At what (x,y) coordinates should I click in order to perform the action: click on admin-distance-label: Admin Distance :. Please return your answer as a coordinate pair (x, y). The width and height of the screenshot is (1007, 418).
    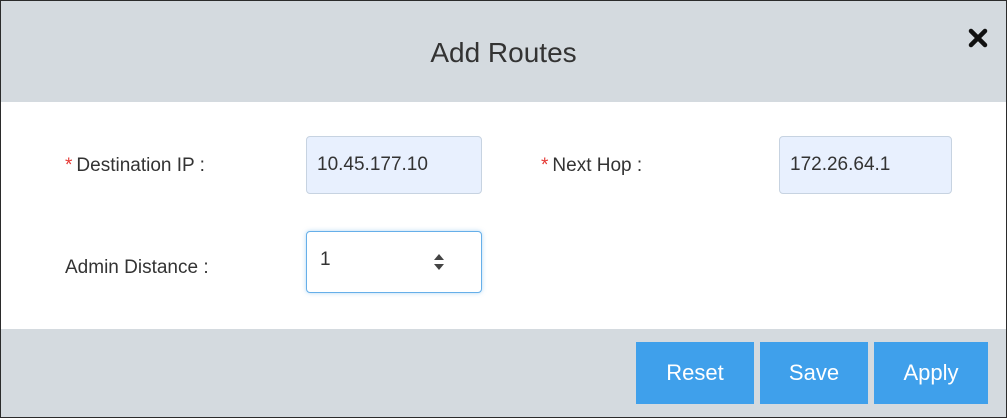
    Looking at the image, I should click on (137, 267).